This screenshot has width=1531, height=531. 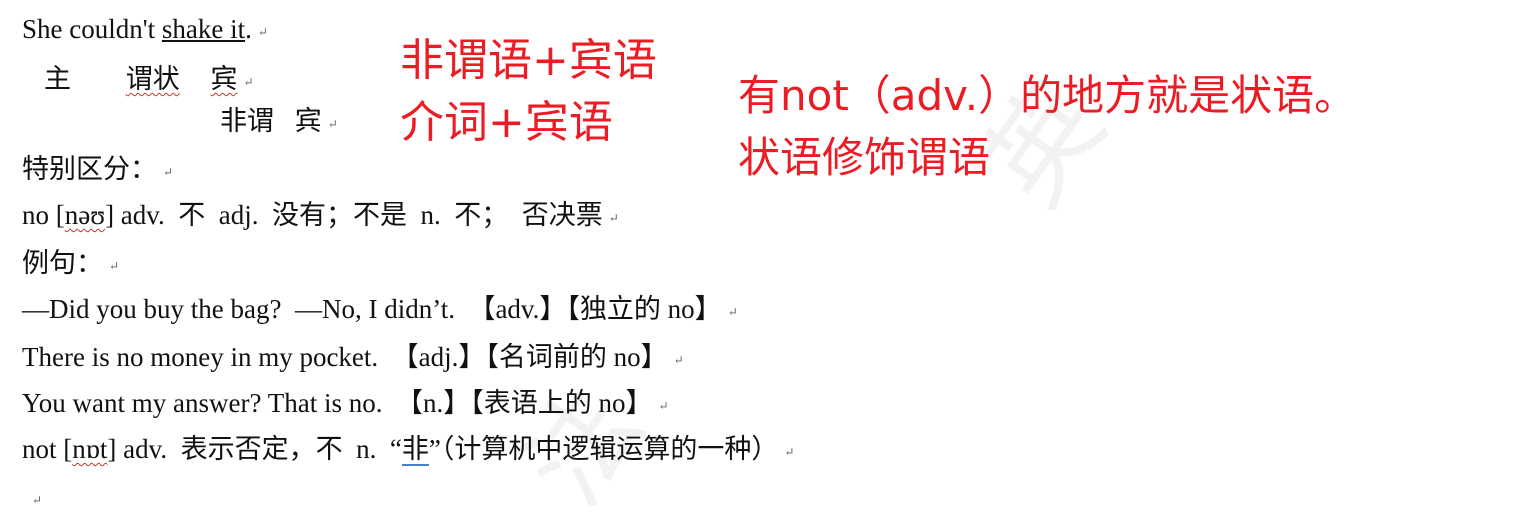 I want to click on annotation-nonpredicate-object: 非谓语+宾语, so click(x=528, y=60).